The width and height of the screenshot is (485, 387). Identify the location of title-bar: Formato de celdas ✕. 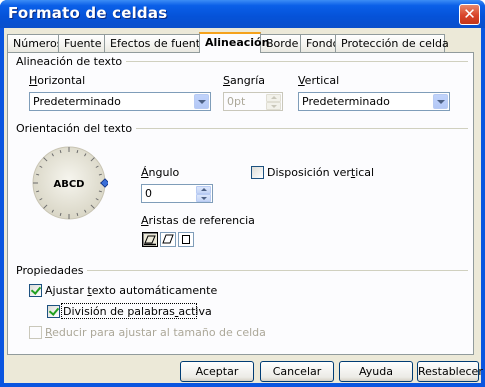
(242, 14).